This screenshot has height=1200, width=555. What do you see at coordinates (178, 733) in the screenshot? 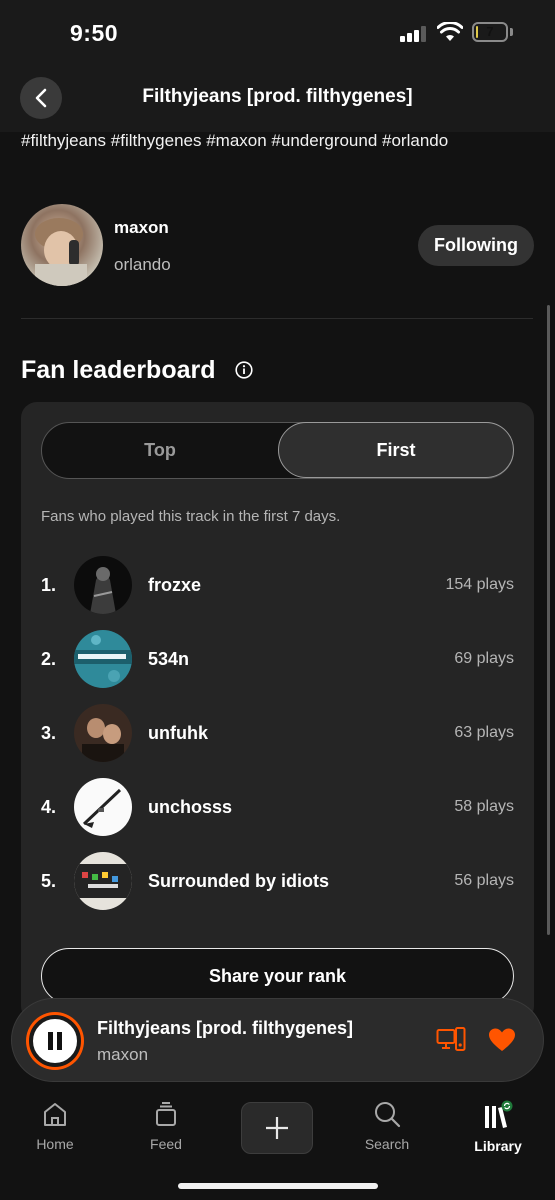
I see `fan-name: unfuhk` at bounding box center [178, 733].